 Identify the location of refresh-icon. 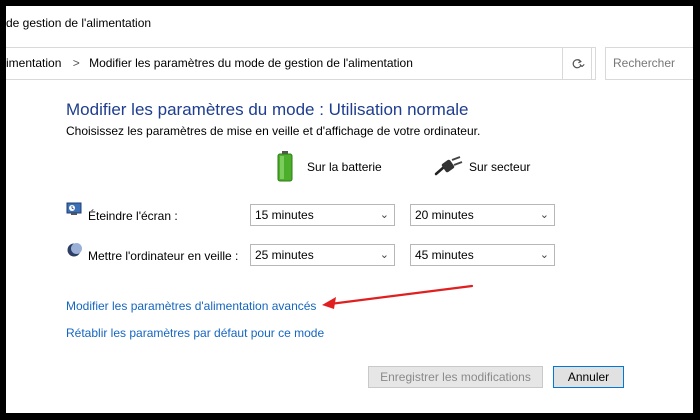
(577, 64).